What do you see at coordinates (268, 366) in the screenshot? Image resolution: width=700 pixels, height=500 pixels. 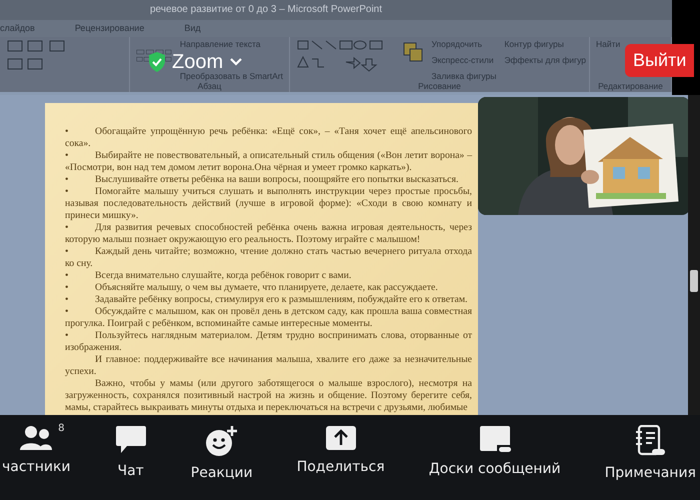 I see `slide-paragraph: И главное: поддерживайте все начинания малыша, хвалите его даже за незначительные успехи.` at bounding box center [268, 366].